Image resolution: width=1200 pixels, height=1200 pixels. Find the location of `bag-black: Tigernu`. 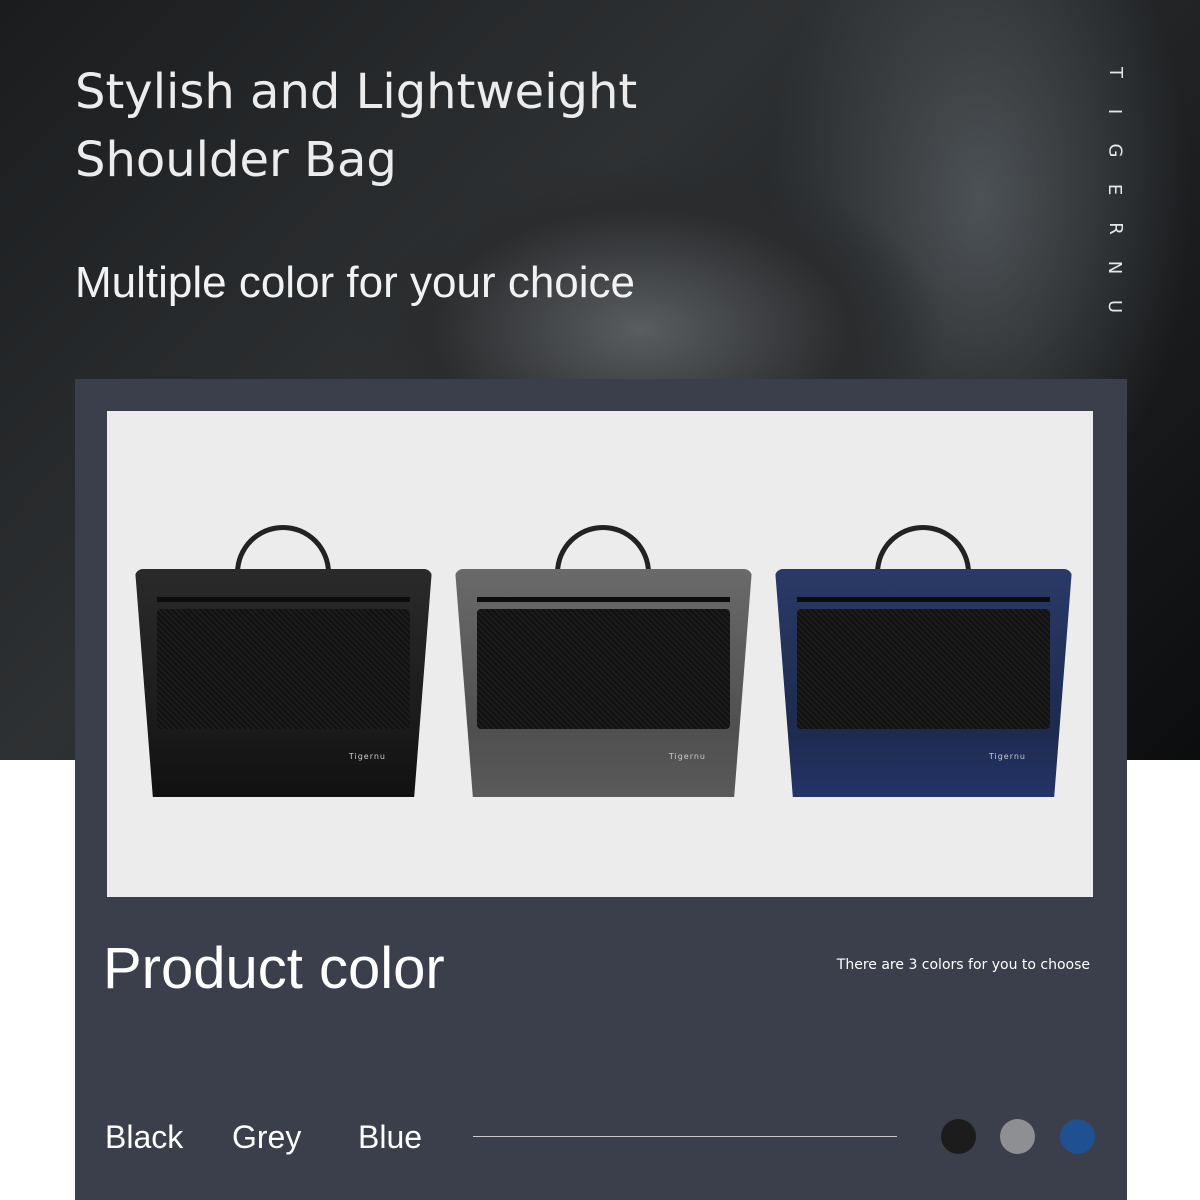

bag-black: Tigernu is located at coordinates (283, 661).